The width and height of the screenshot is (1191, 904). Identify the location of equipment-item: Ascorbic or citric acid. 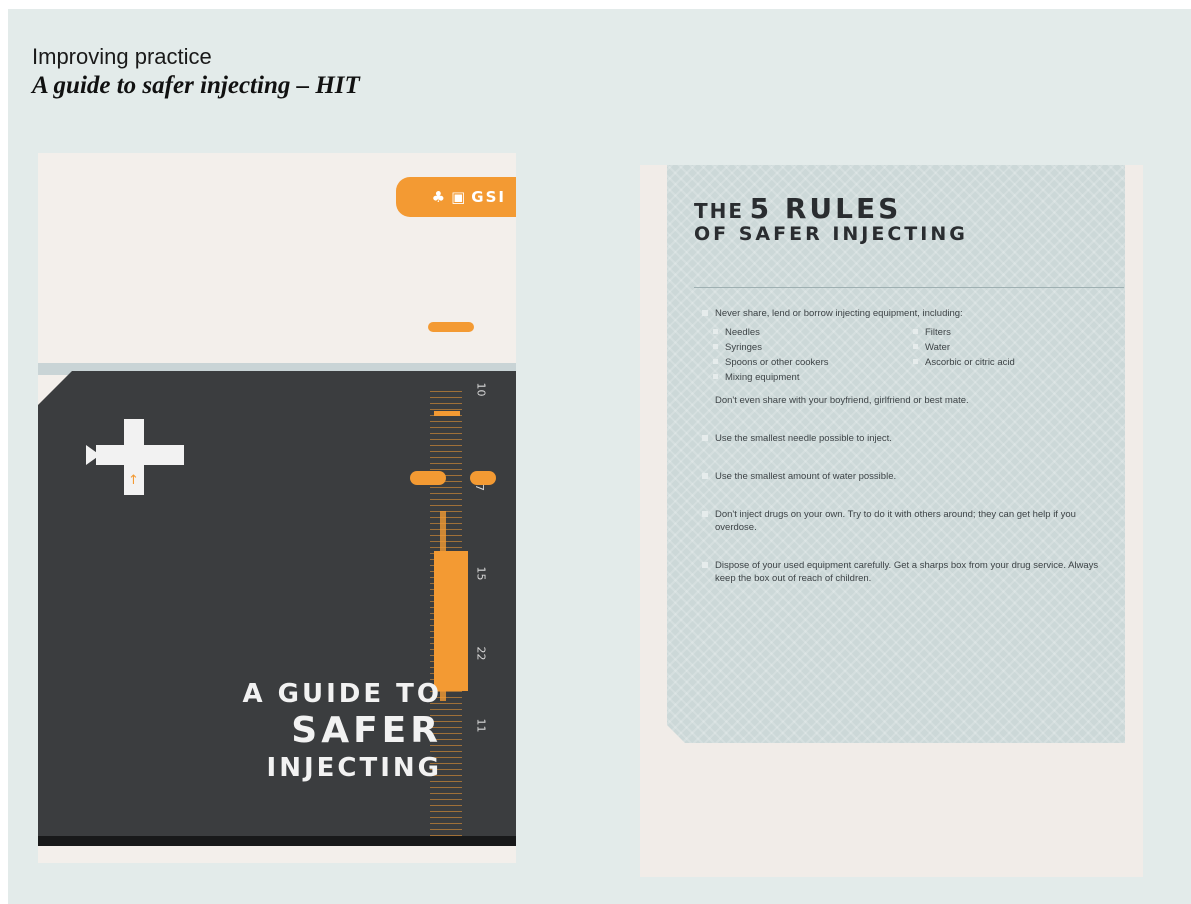
(1018, 362).